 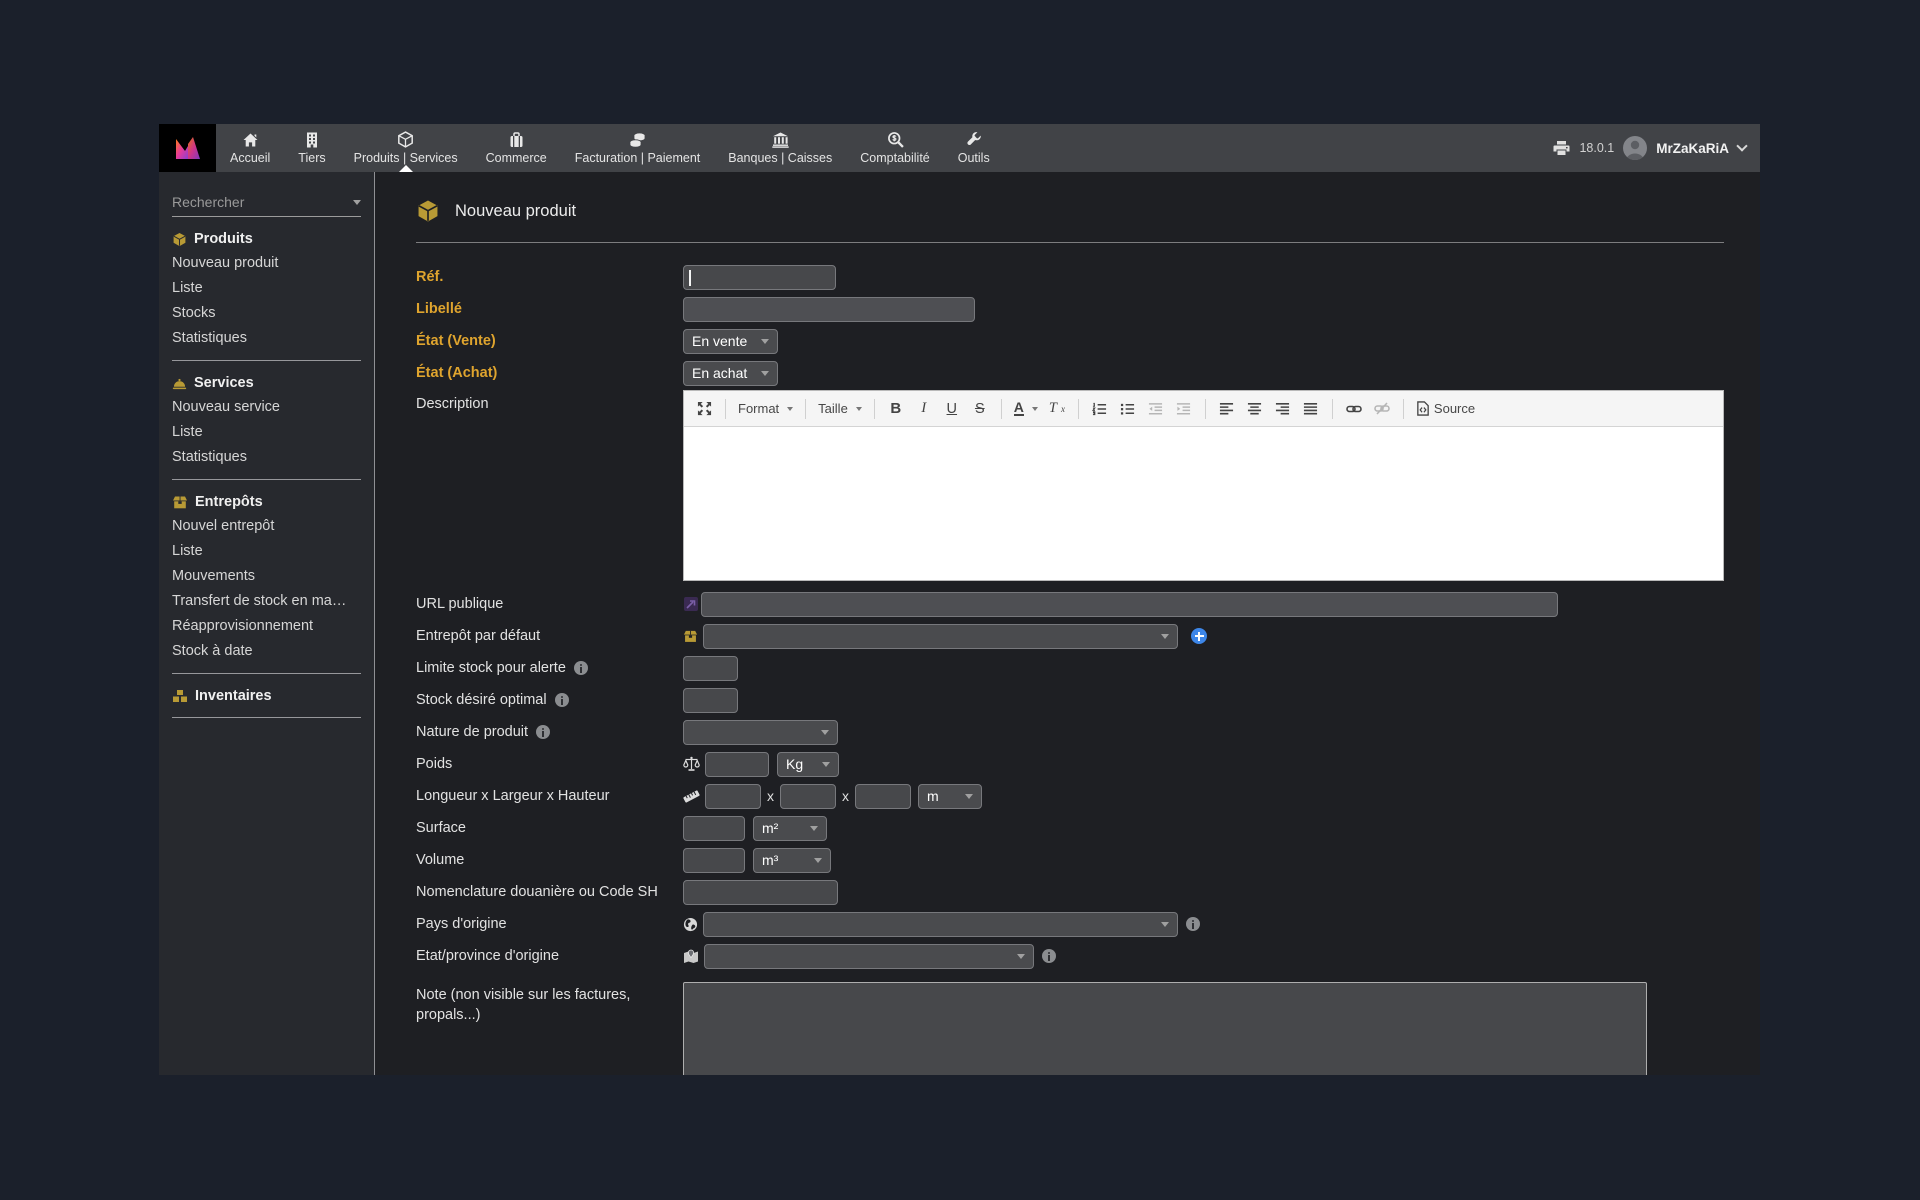 I want to click on limite-stock-input, so click(x=710, y=668).